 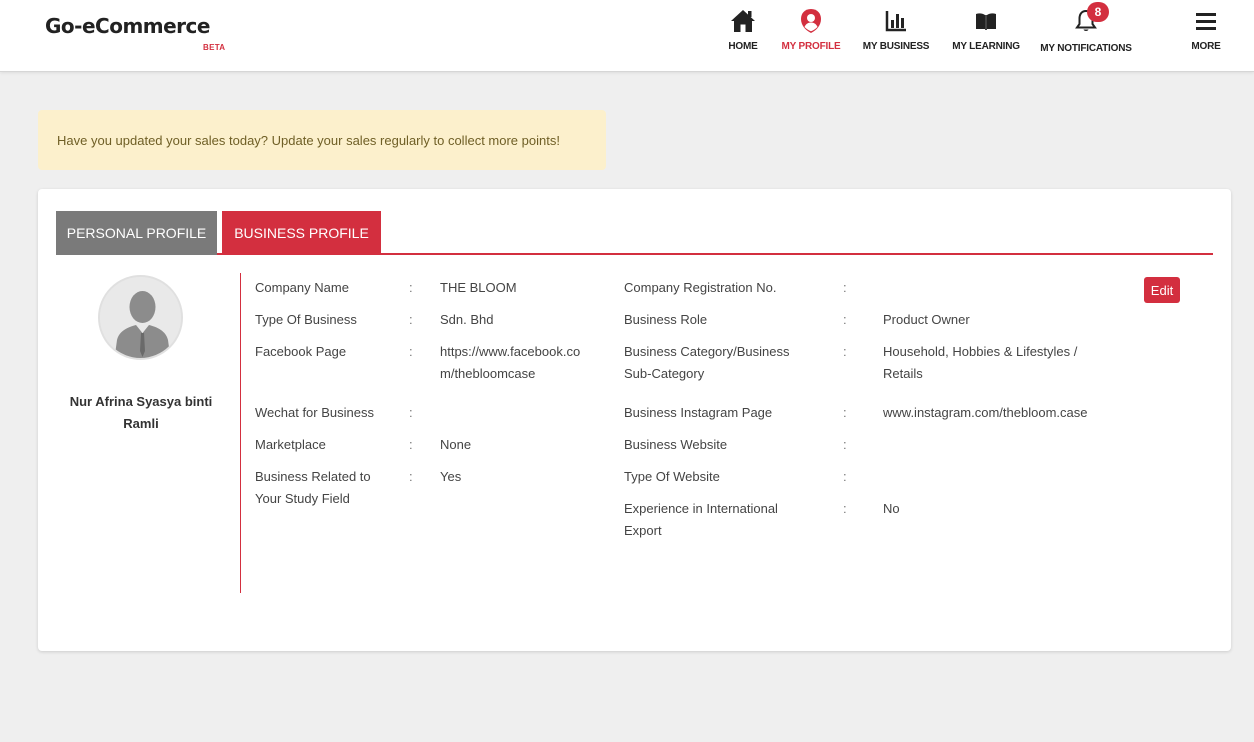 I want to click on study-field-value: Yes, so click(x=451, y=476).